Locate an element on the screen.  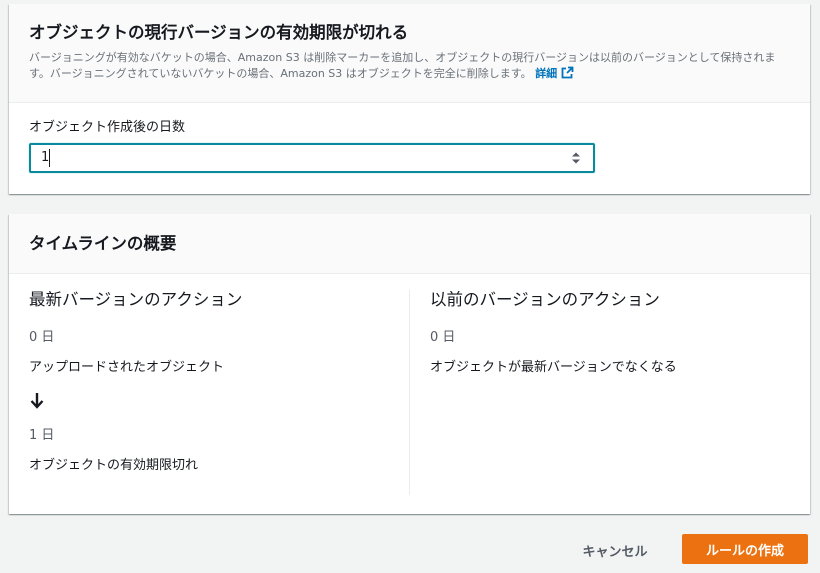
arrow-down-icon is located at coordinates (219, 403).